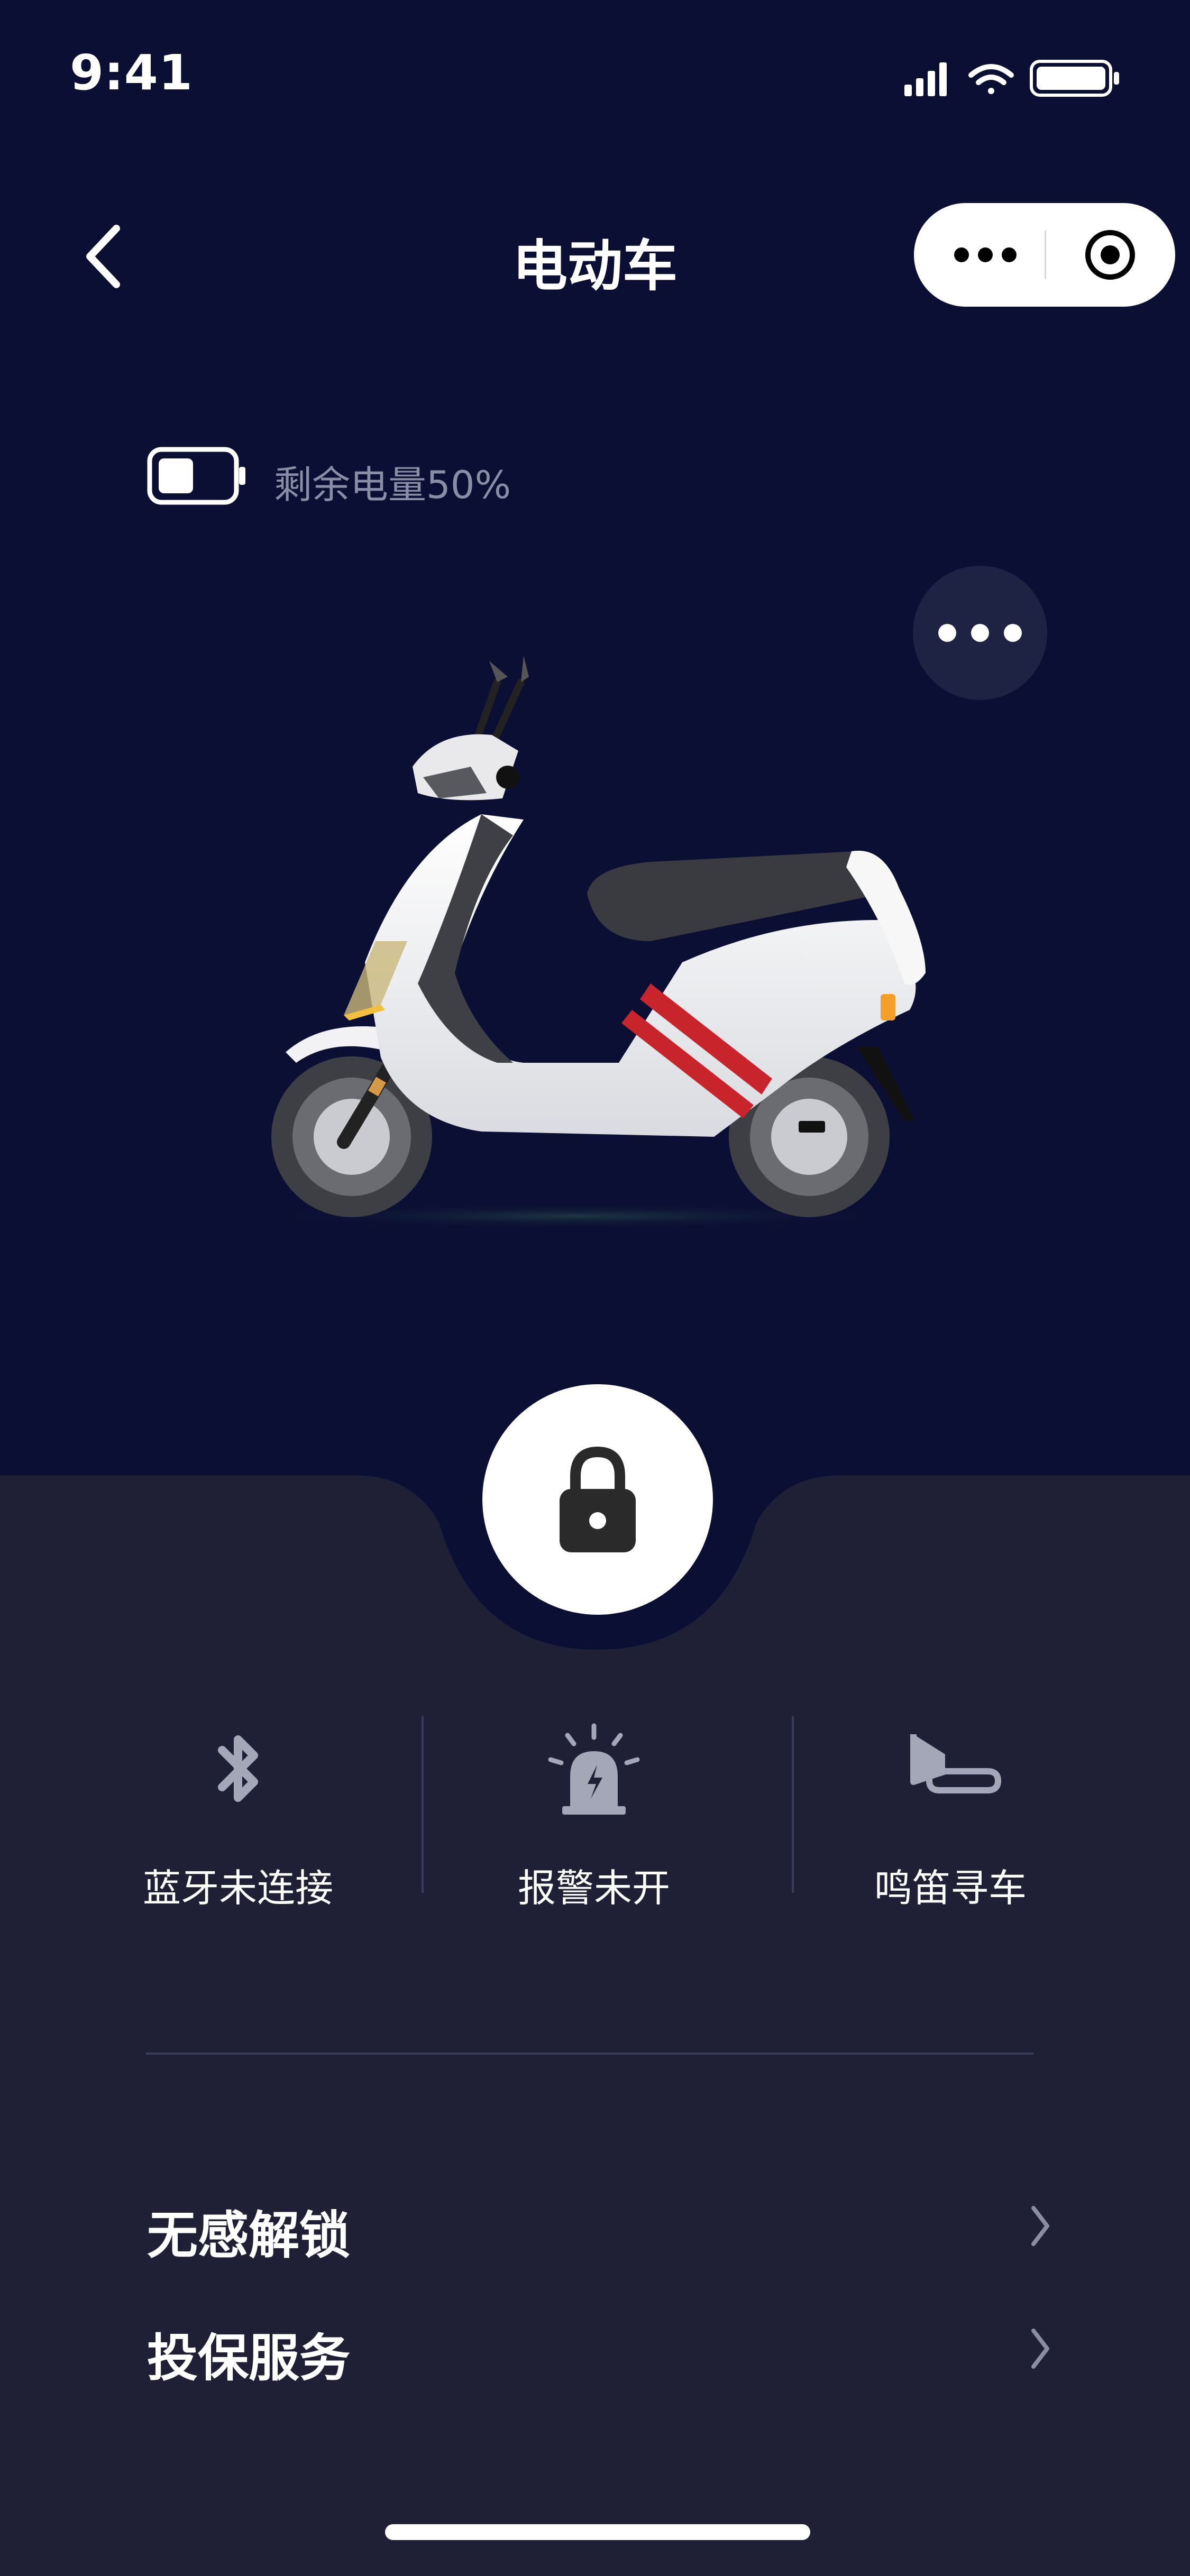 Image resolution: width=1190 pixels, height=2576 pixels. I want to click on menu-item-seamless-unlock: 无感解锁, so click(601, 2226).